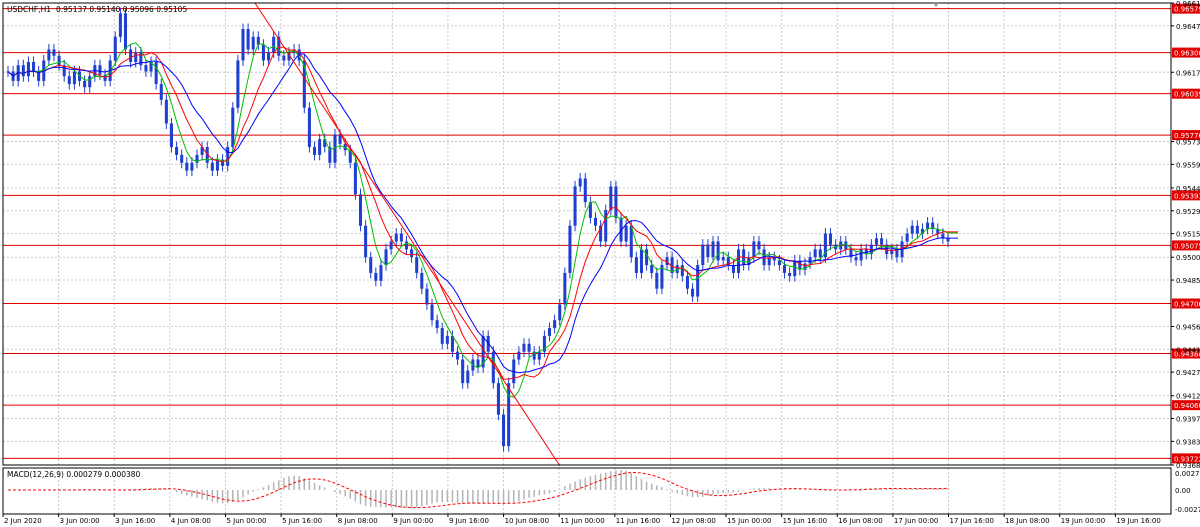  I want to click on level-tag-text: 0.94060, so click(1187, 406).